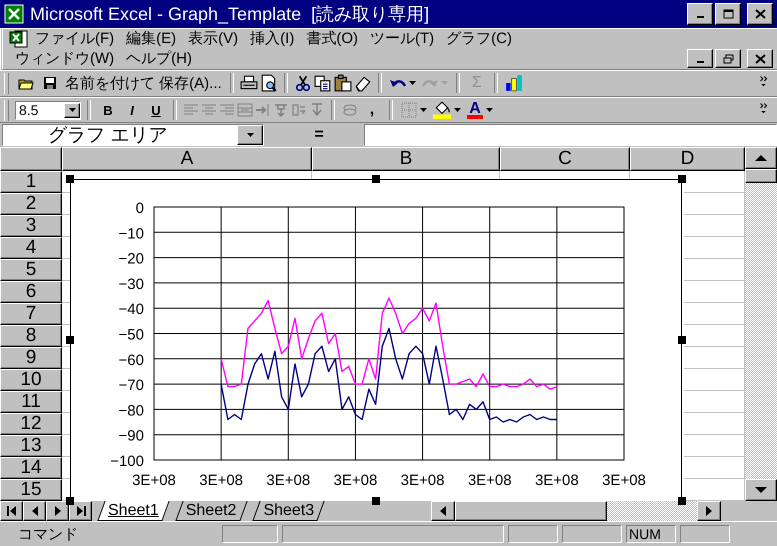 The width and height of the screenshot is (777, 546). I want to click on row-header: 4, so click(31, 248).